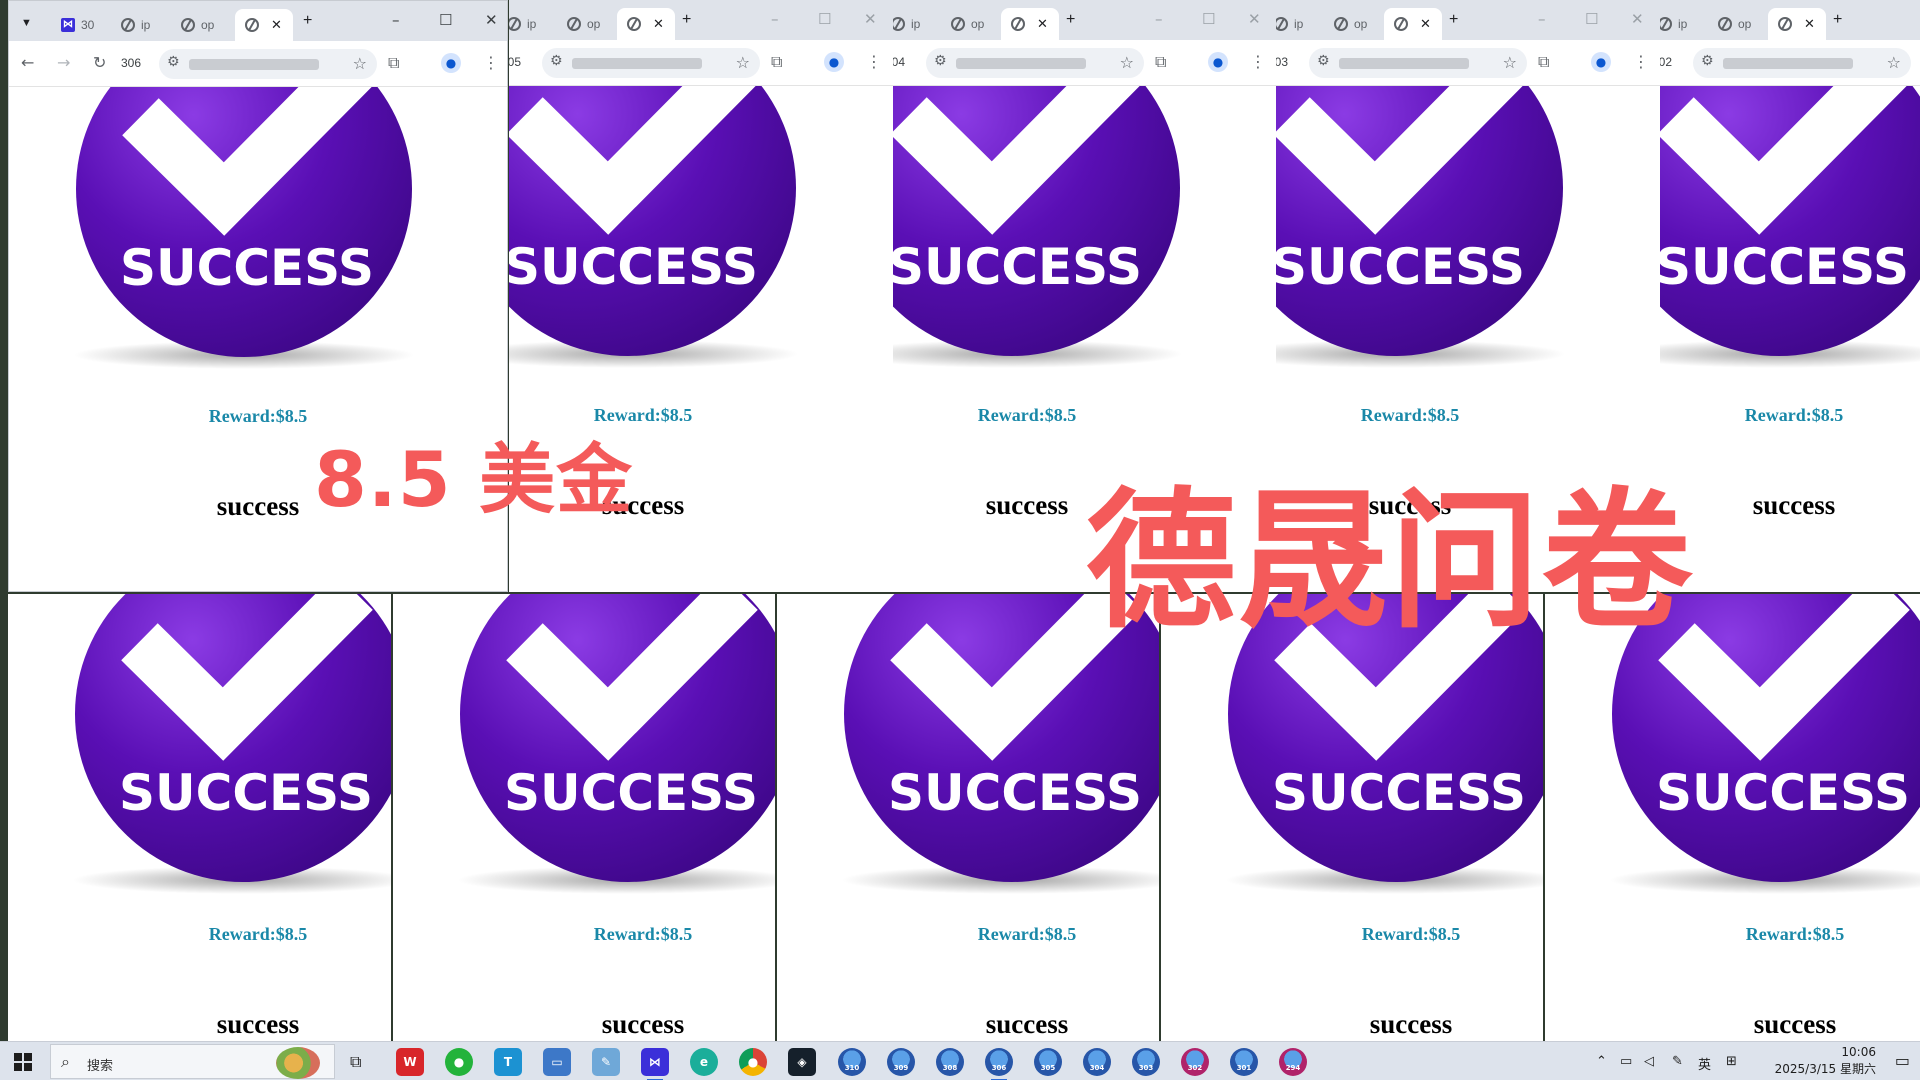  What do you see at coordinates (1244, 1062) in the screenshot?
I see `profile-301-icon: 301` at bounding box center [1244, 1062].